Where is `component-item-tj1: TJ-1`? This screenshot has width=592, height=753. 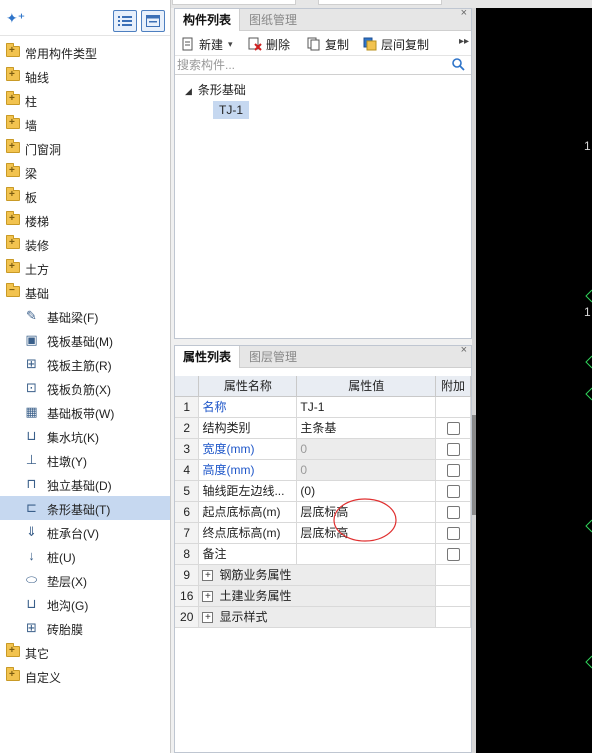 component-item-tj1: TJ-1 is located at coordinates (231, 110).